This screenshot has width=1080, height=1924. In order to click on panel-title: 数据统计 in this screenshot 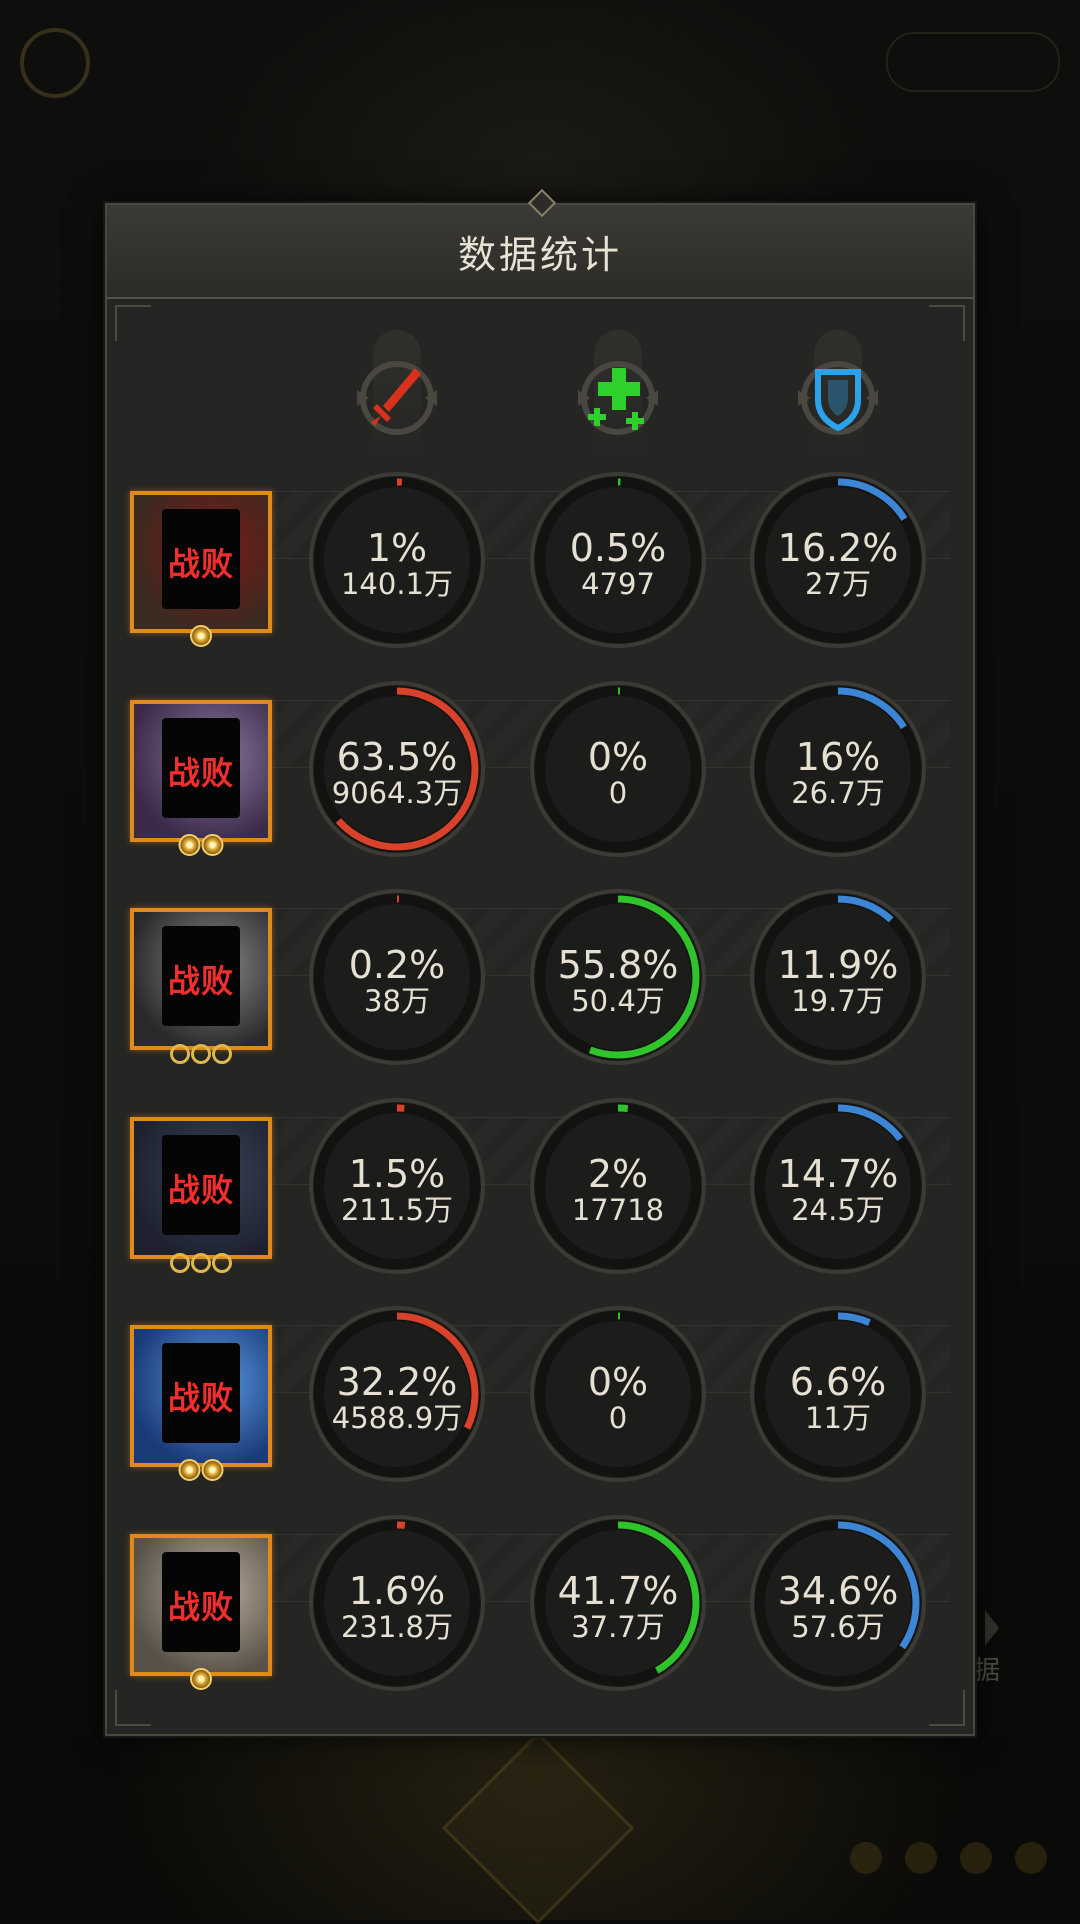, I will do `click(539, 254)`.